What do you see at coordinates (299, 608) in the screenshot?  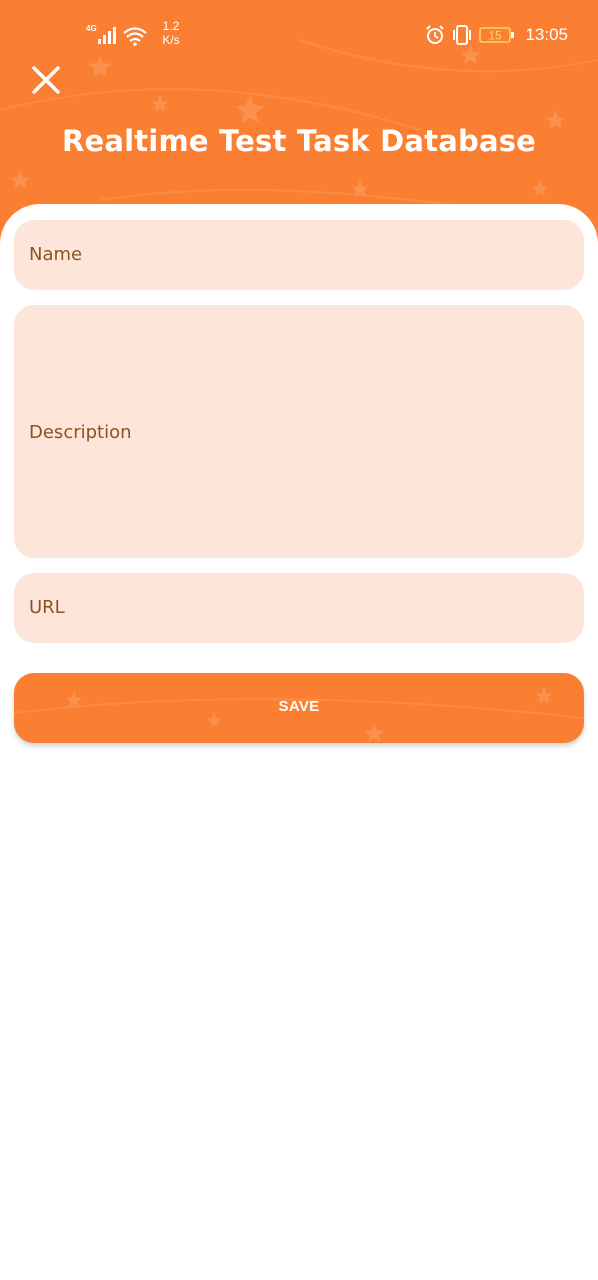 I see `url-field: URL` at bounding box center [299, 608].